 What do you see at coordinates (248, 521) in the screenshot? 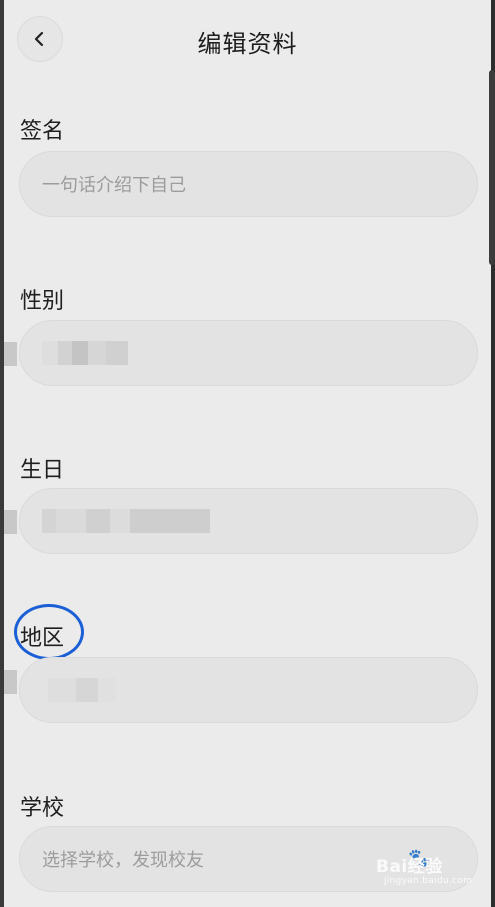
I see `birthday-field` at bounding box center [248, 521].